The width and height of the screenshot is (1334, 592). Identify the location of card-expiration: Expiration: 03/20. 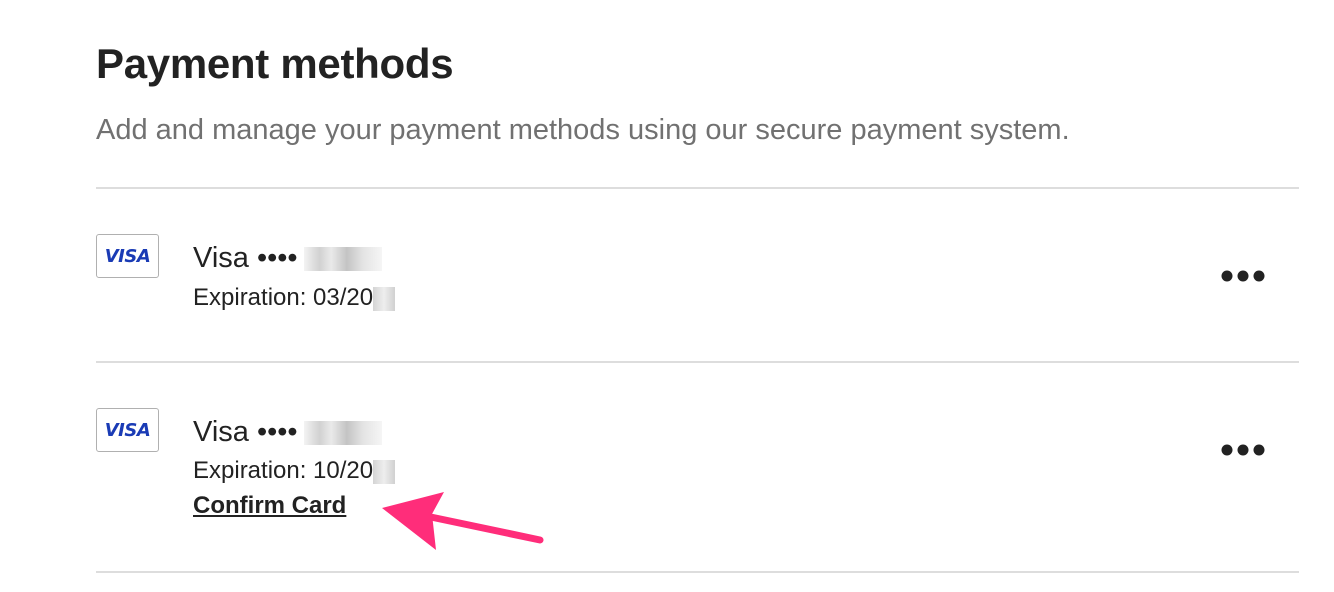
(294, 298).